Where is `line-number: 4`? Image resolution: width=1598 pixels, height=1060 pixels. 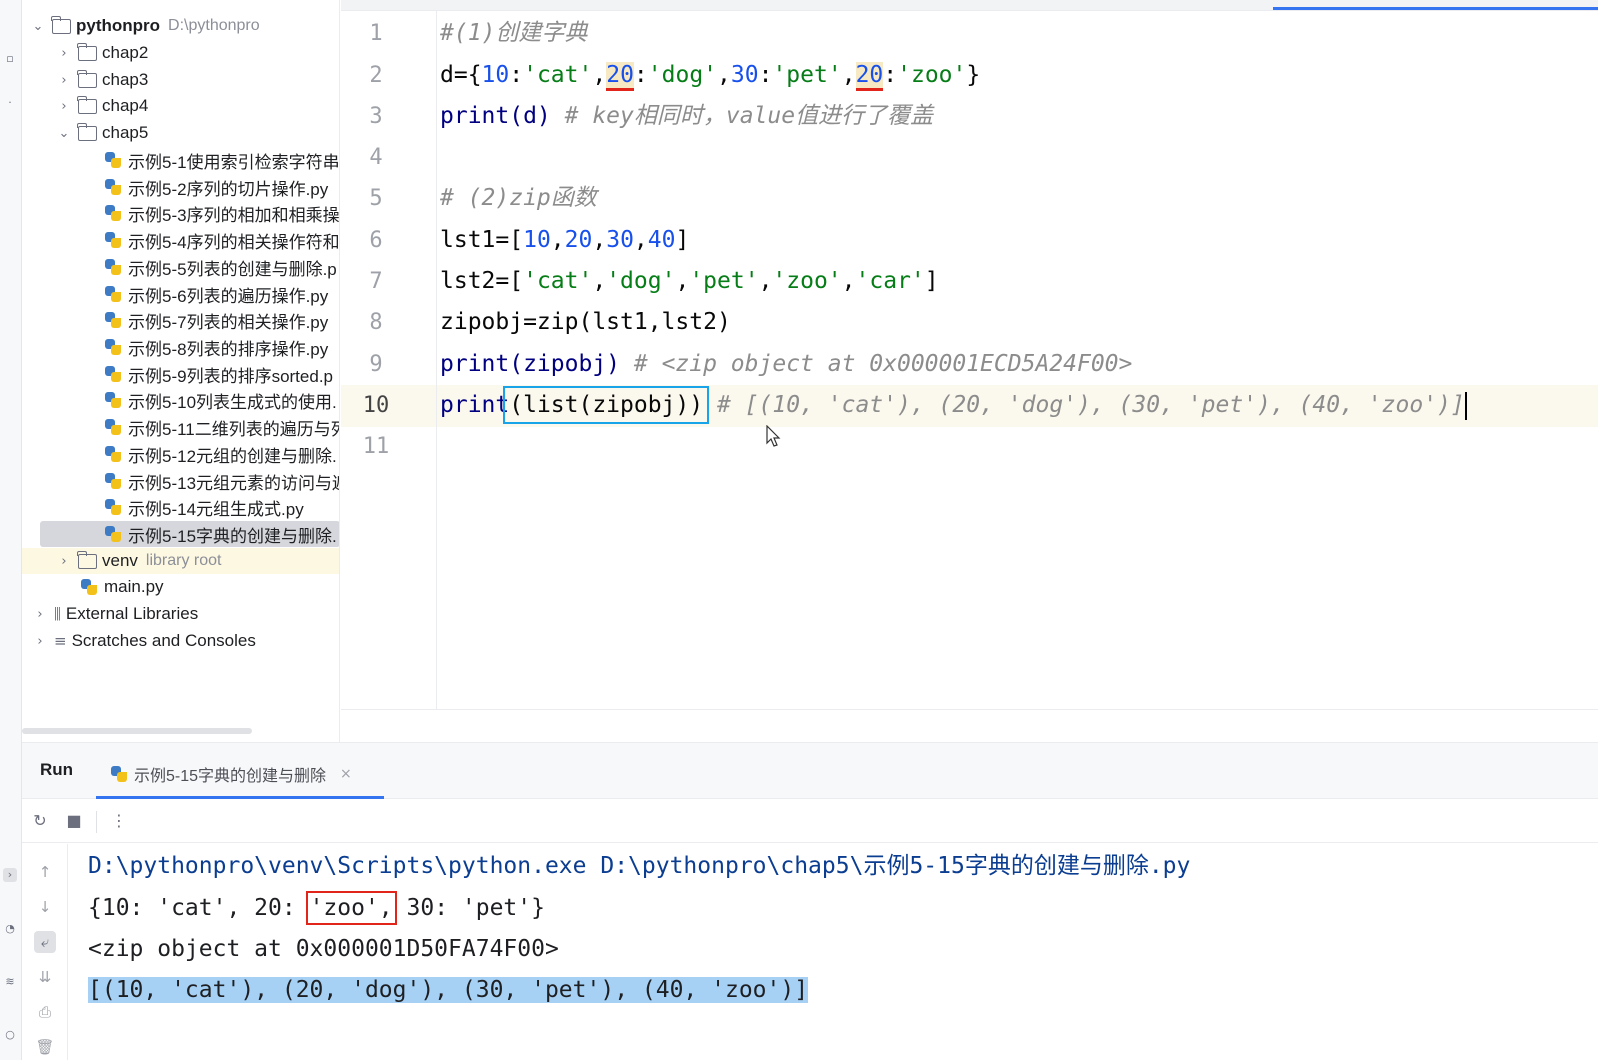
line-number: 4 is located at coordinates (376, 157).